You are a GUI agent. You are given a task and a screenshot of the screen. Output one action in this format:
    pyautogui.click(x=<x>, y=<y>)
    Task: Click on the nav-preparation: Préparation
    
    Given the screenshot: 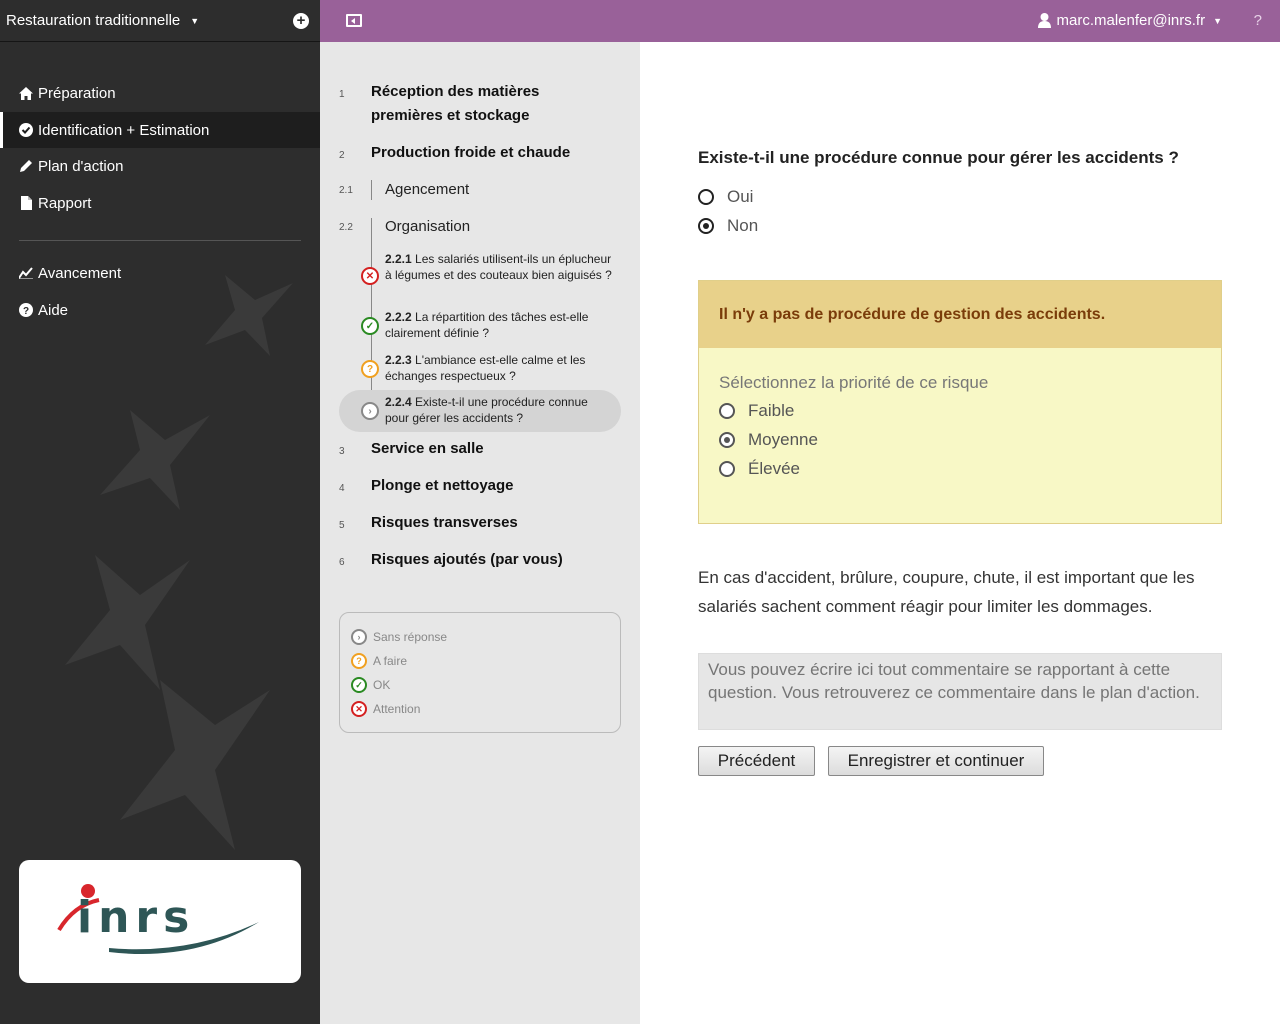 What is the action you would take?
    pyautogui.click(x=160, y=93)
    